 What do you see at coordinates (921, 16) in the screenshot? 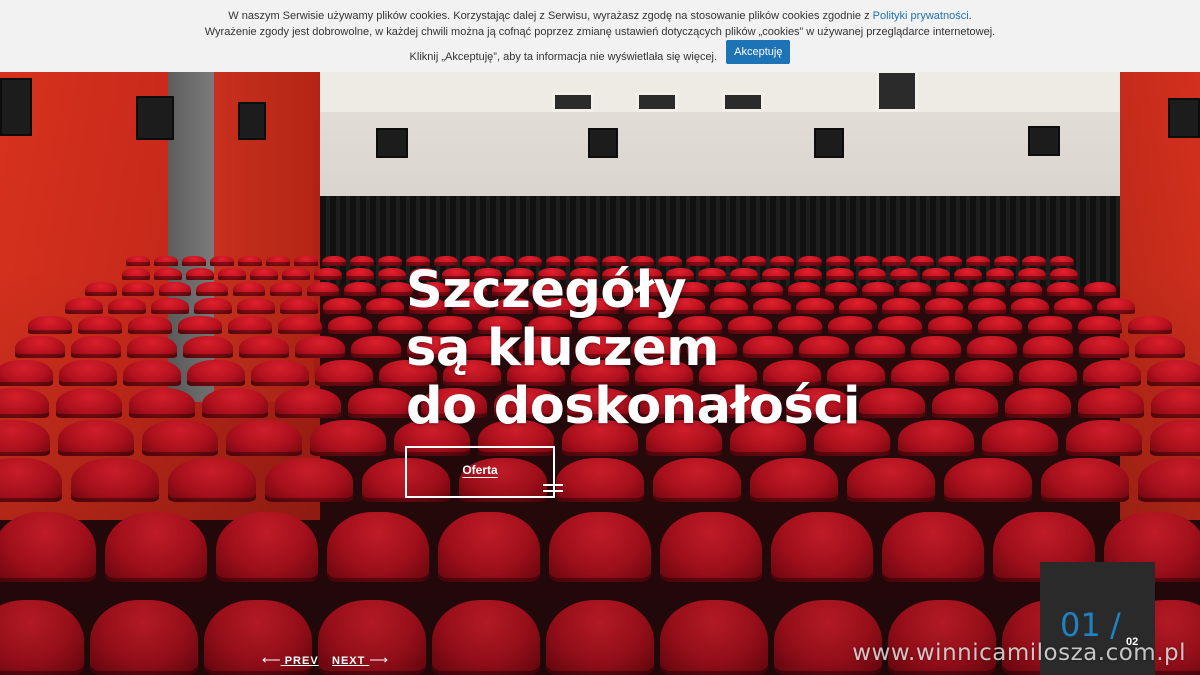
I see `privacy-policy-link: Polityki prywatności` at bounding box center [921, 16].